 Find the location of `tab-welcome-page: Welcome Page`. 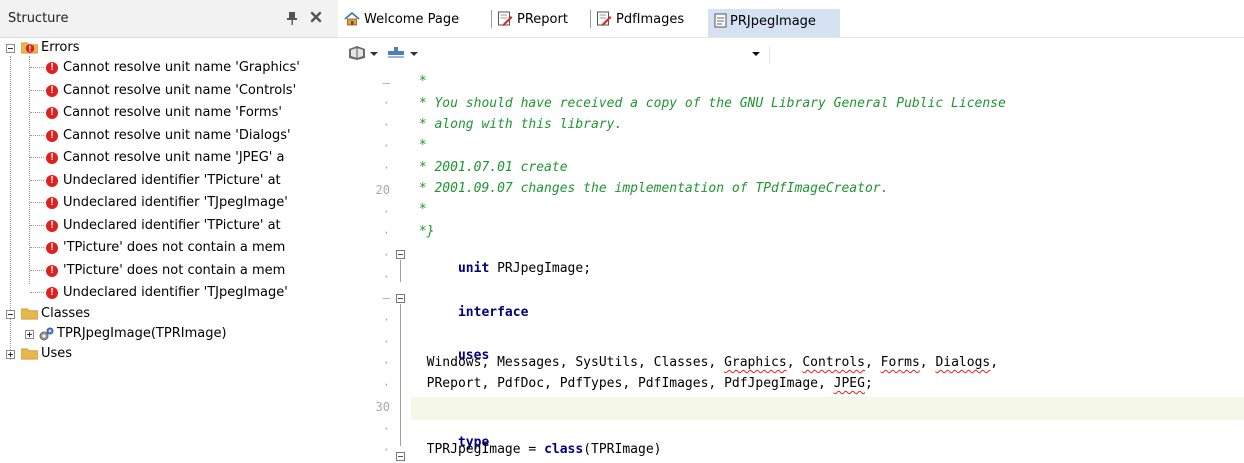

tab-welcome-page: Welcome Page is located at coordinates (414, 21).